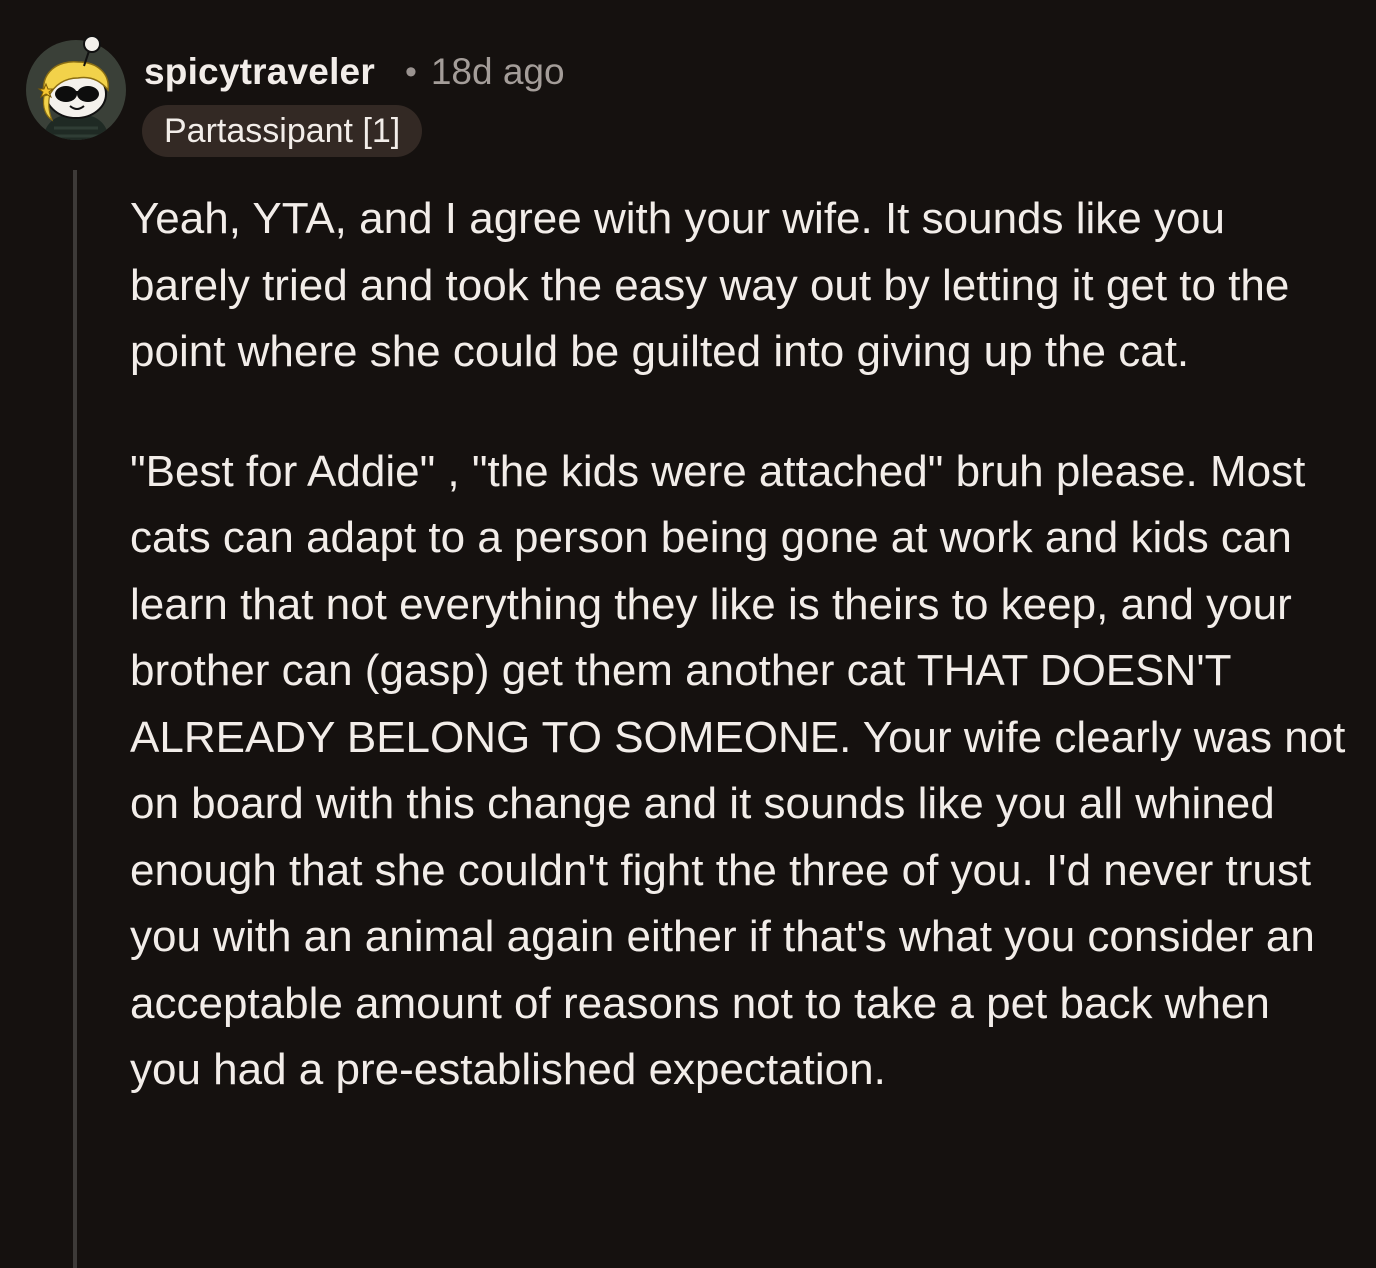  What do you see at coordinates (498, 72) in the screenshot?
I see `timestamp: 18d ago` at bounding box center [498, 72].